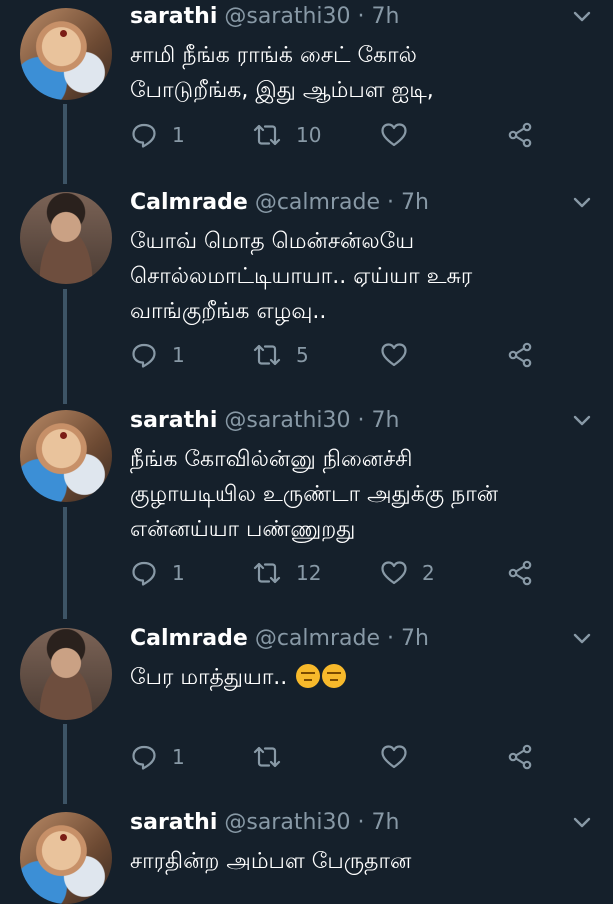 The width and height of the screenshot is (613, 904). What do you see at coordinates (272, 241) in the screenshot?
I see `tweet-text-line: யோவ் மொத மென்சன்லயே` at bounding box center [272, 241].